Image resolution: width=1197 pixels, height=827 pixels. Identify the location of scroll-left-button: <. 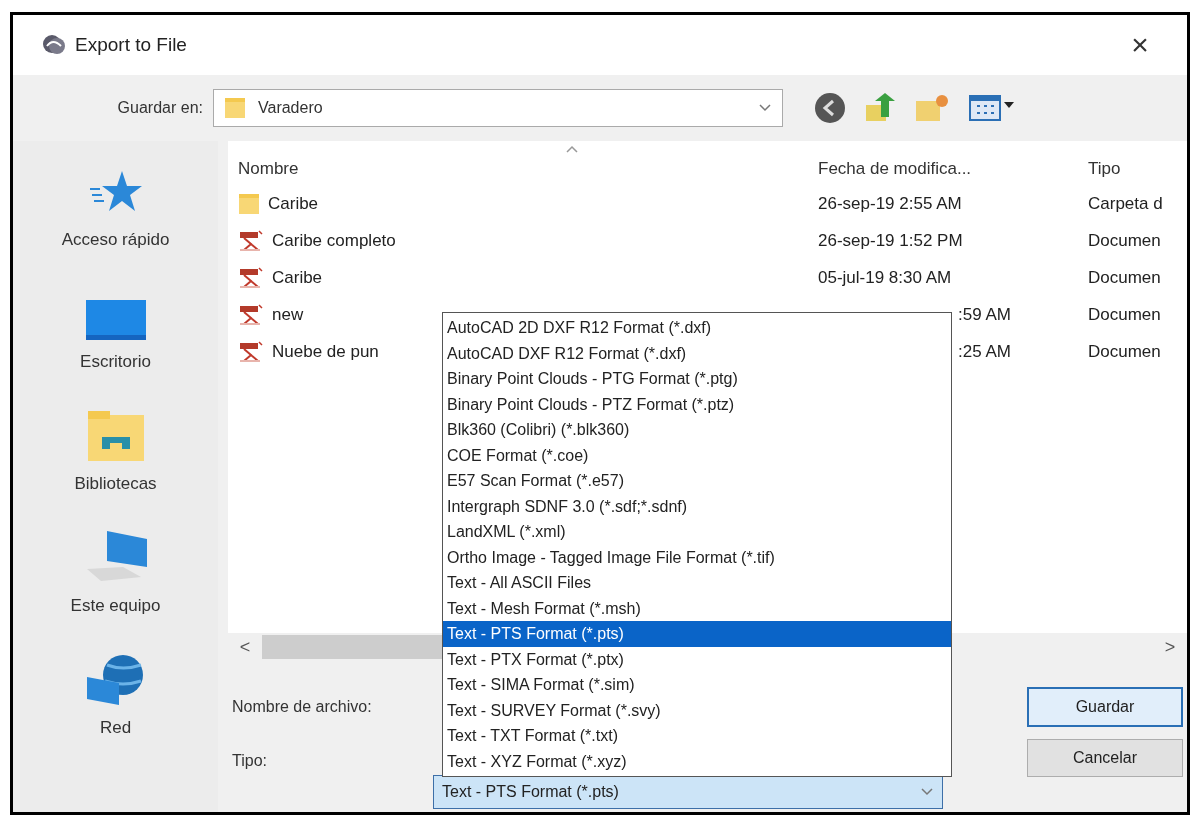
(245, 647).